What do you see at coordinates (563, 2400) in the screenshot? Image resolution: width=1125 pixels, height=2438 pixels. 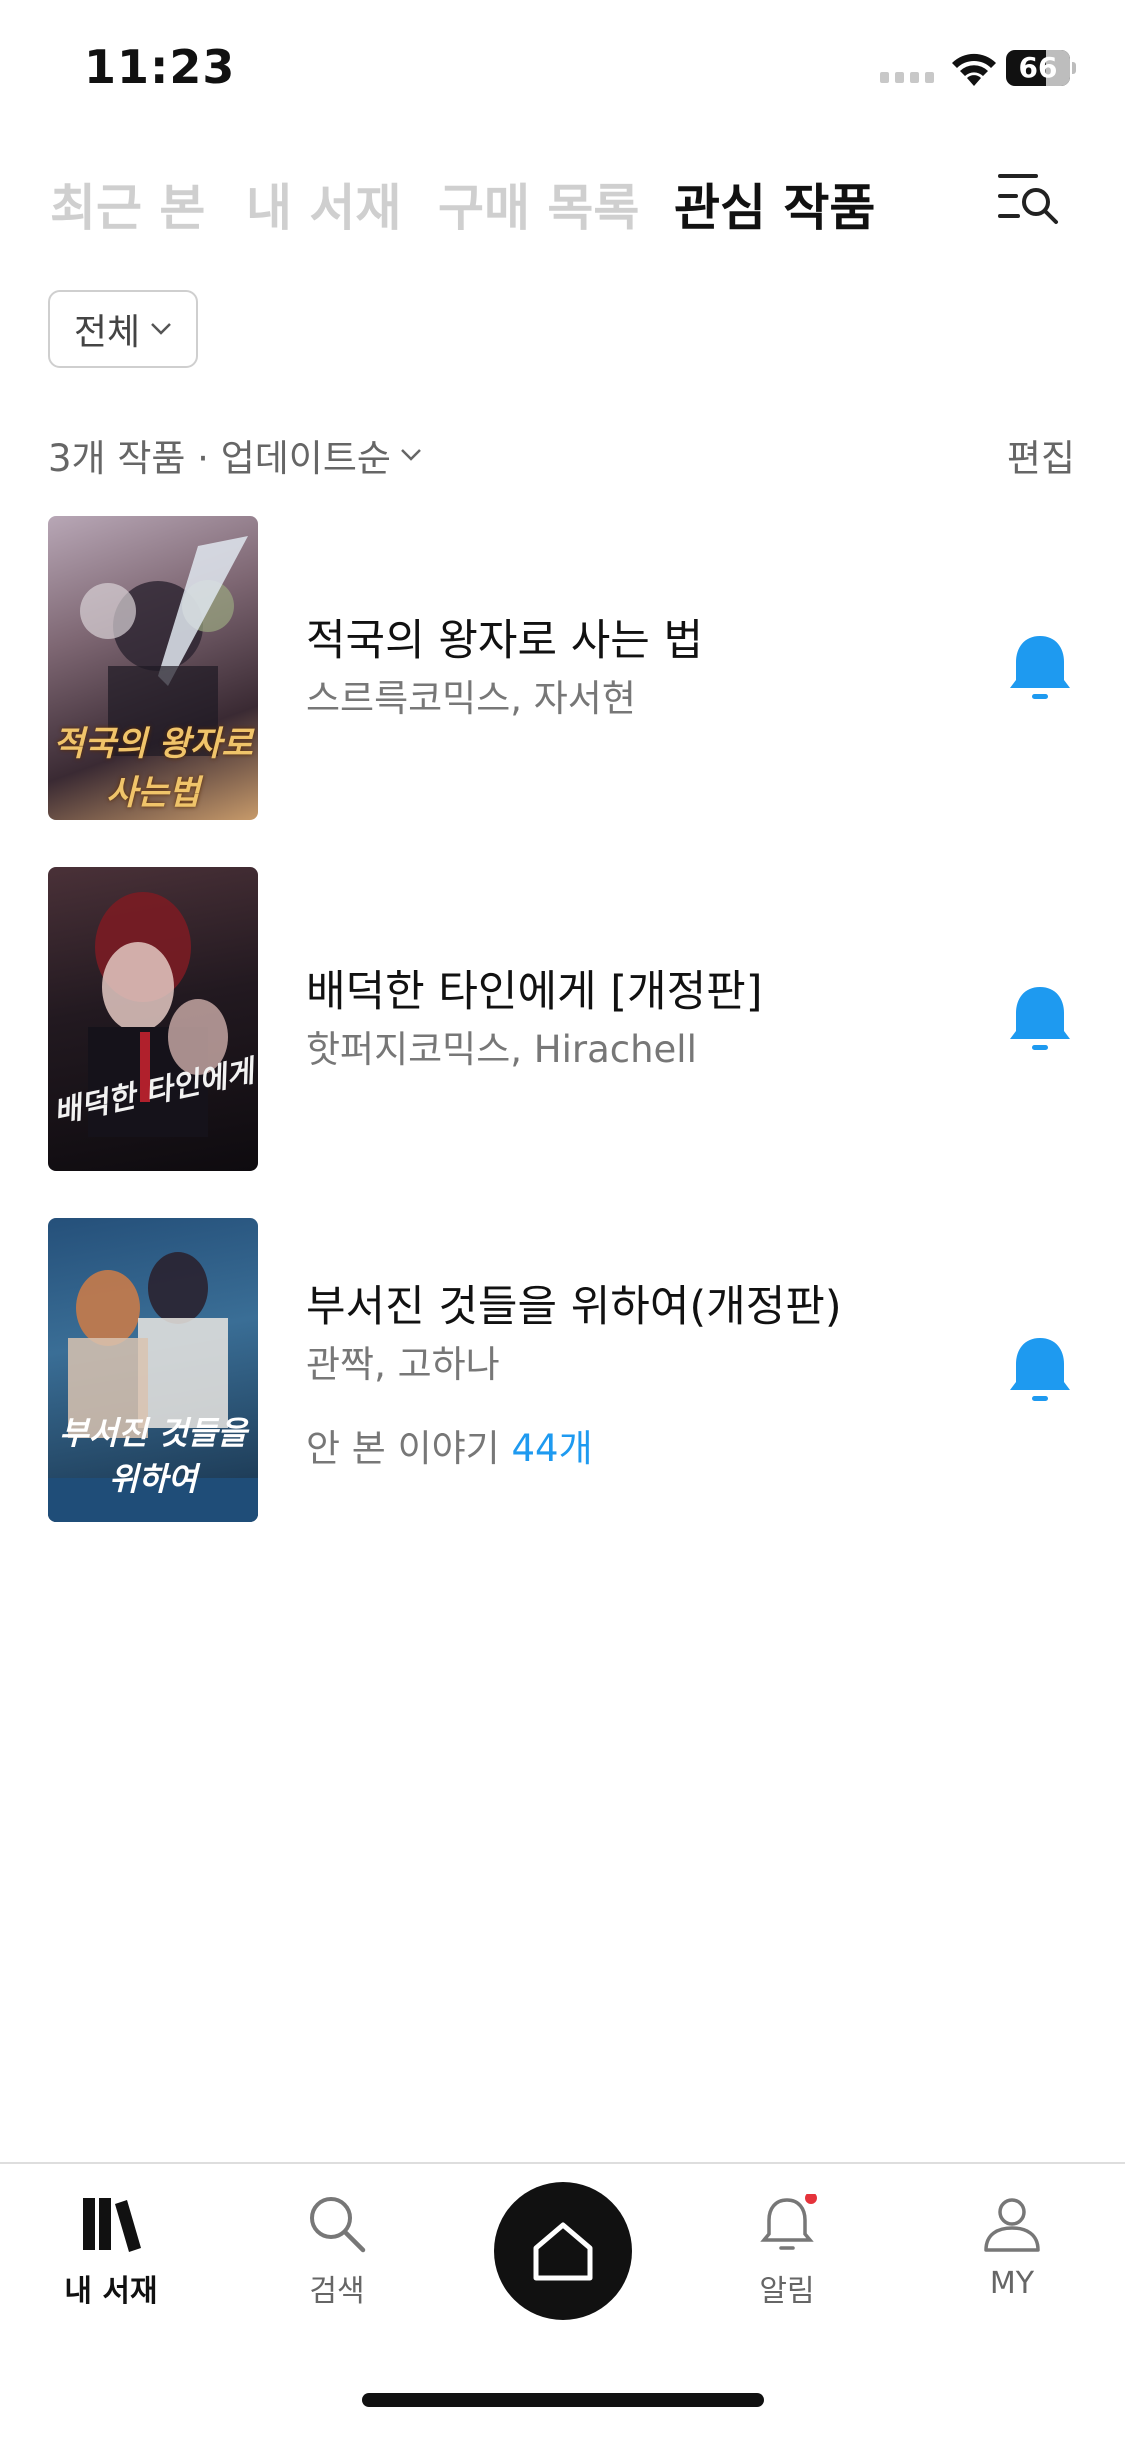 I see `home-indicator` at bounding box center [563, 2400].